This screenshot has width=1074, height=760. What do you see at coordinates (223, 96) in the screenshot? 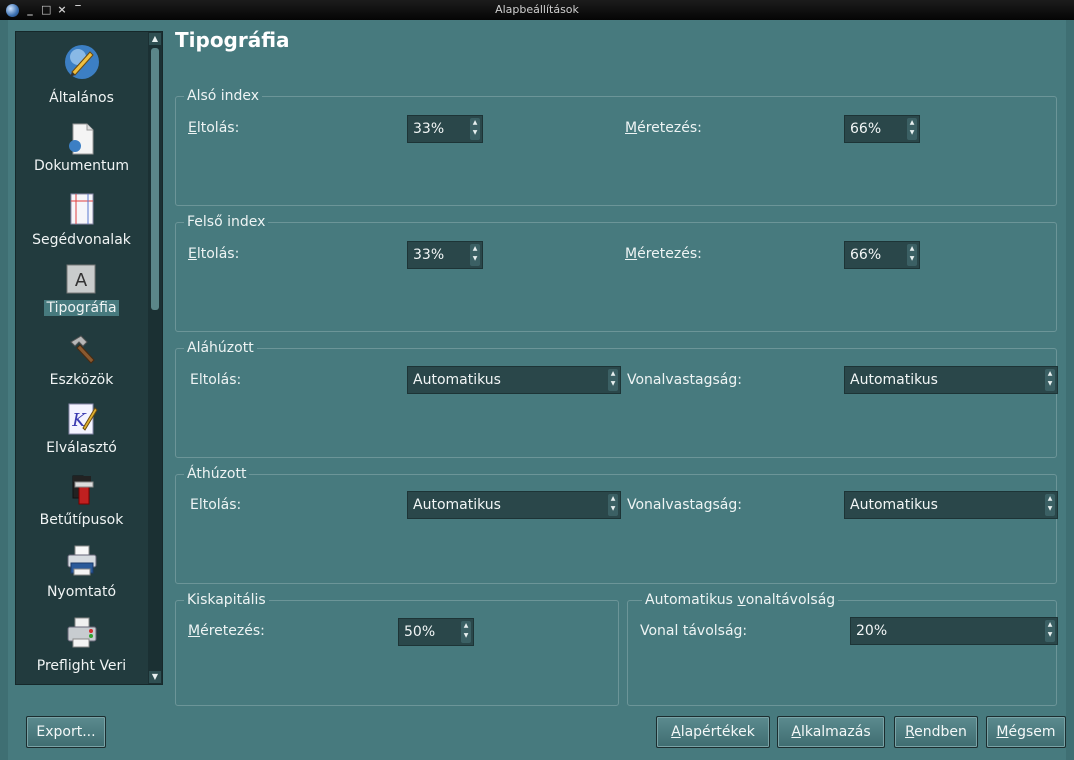
I see `group-title: Alsó index` at bounding box center [223, 96].